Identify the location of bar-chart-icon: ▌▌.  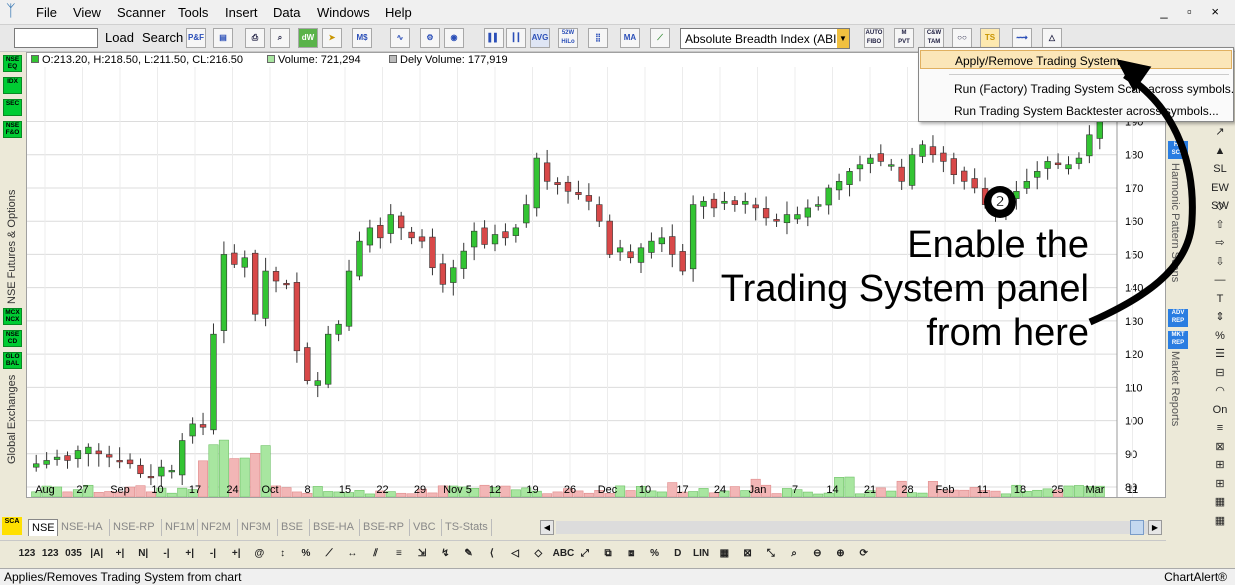
(494, 38).